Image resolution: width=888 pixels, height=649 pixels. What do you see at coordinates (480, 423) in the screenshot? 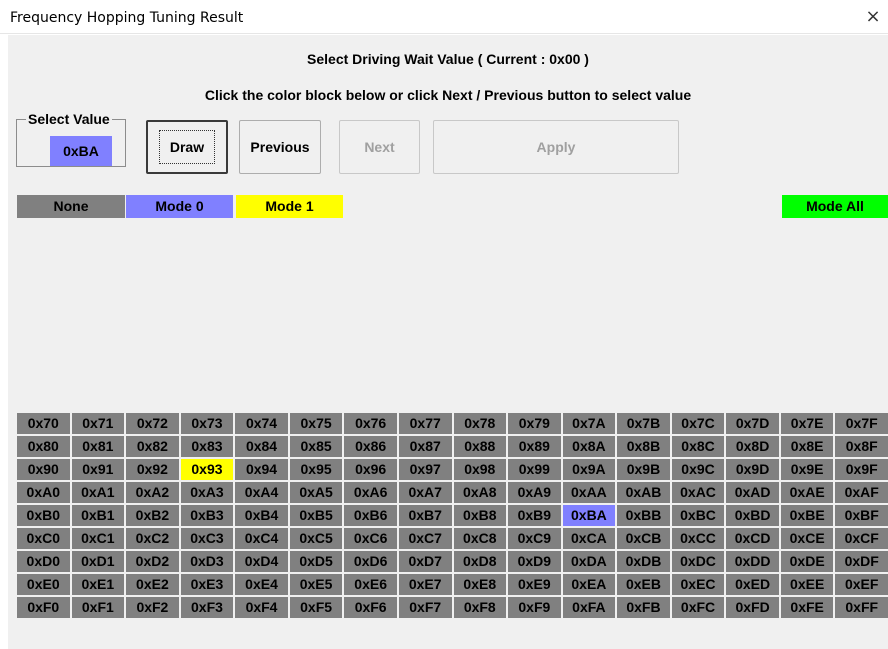
I see `value-cell: 0x78` at bounding box center [480, 423].